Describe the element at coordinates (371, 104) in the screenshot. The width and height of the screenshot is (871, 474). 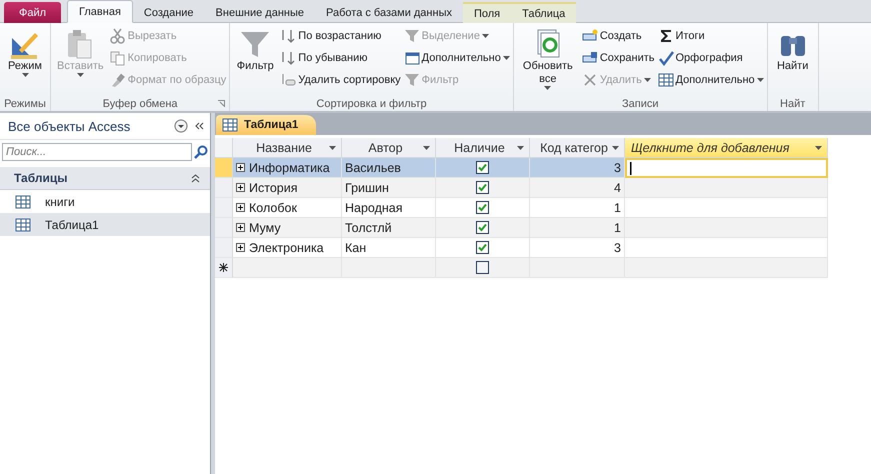
I see `group-label: Сортировка и фильтр` at that location.